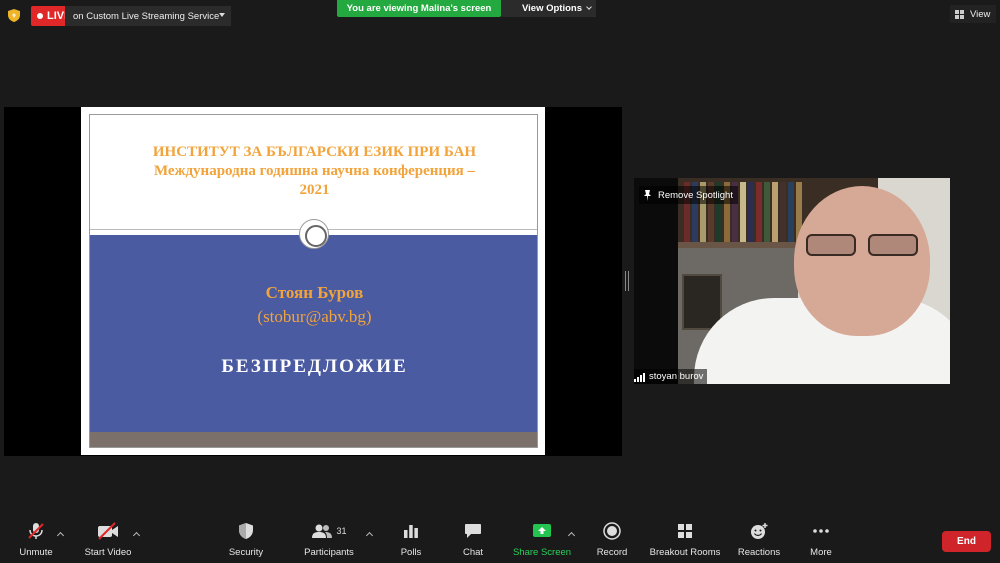 Image resolution: width=1000 pixels, height=563 pixels. Describe the element at coordinates (759, 541) in the screenshot. I see `reactions-button: Reactions` at that location.